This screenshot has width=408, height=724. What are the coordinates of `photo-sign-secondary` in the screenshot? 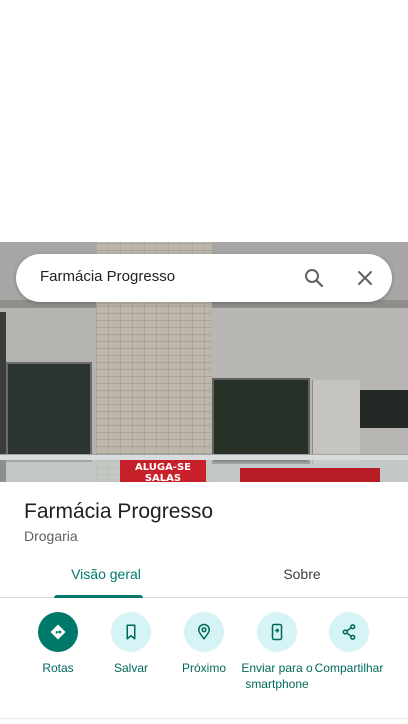 It's located at (310, 475).